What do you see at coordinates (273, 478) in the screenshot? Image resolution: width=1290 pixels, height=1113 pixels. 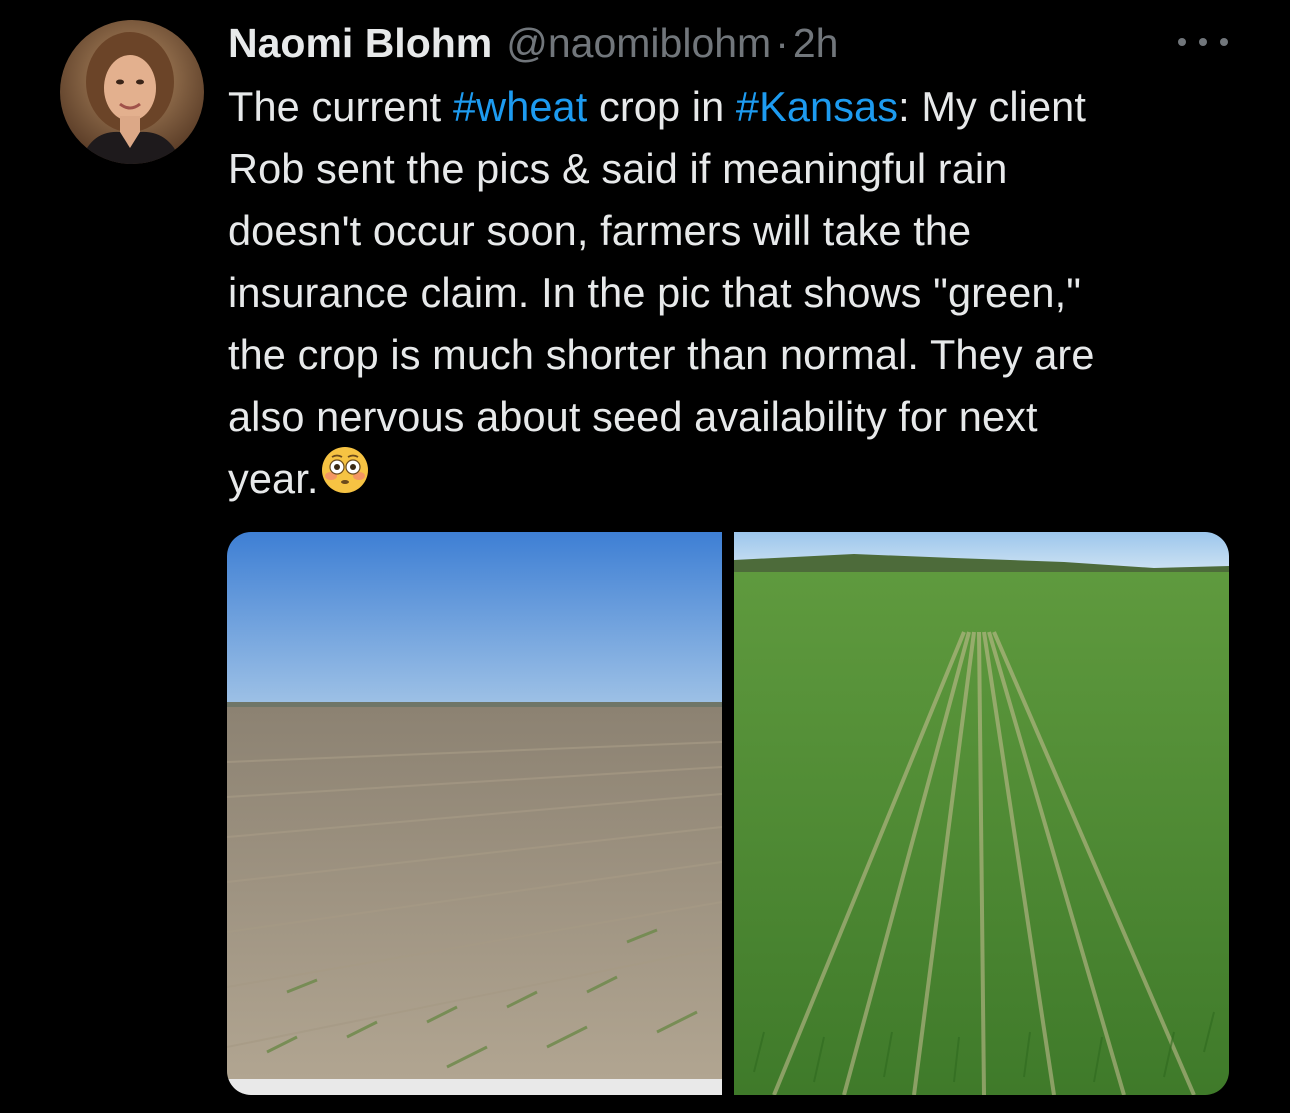 I see `text-segment: year.` at bounding box center [273, 478].